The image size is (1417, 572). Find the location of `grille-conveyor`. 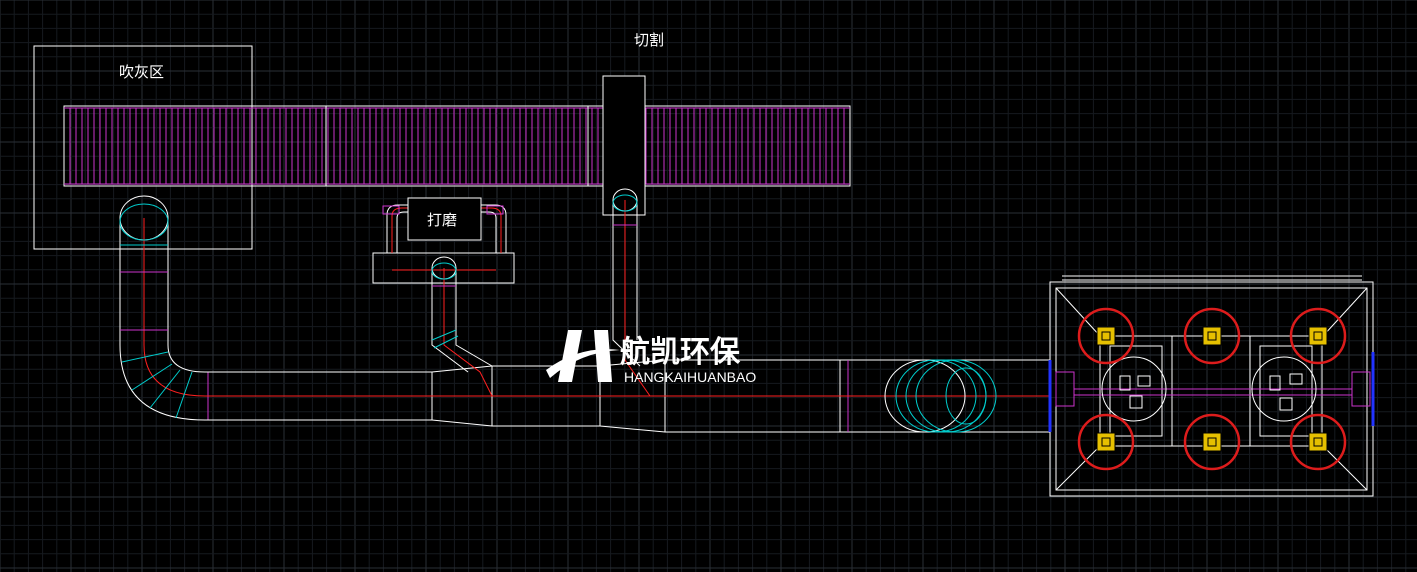

grille-conveyor is located at coordinates (457, 146).